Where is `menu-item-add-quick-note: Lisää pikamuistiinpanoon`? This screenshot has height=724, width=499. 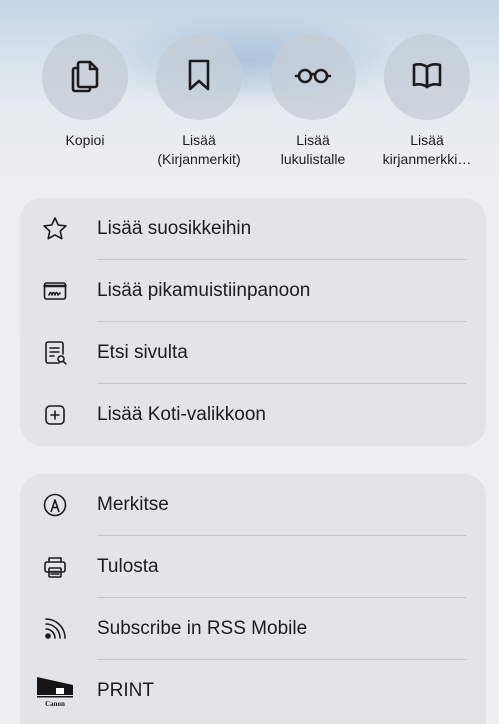 menu-item-add-quick-note: Lisää pikamuistiinpanoon is located at coordinates (253, 291).